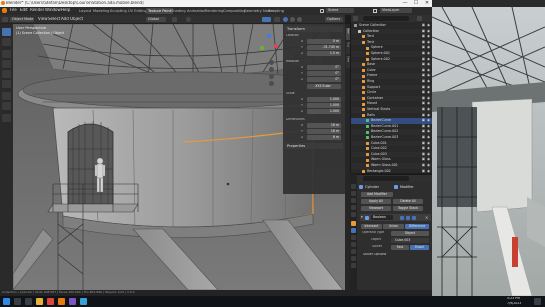  I want to click on menu-help: Help, so click(65, 10).